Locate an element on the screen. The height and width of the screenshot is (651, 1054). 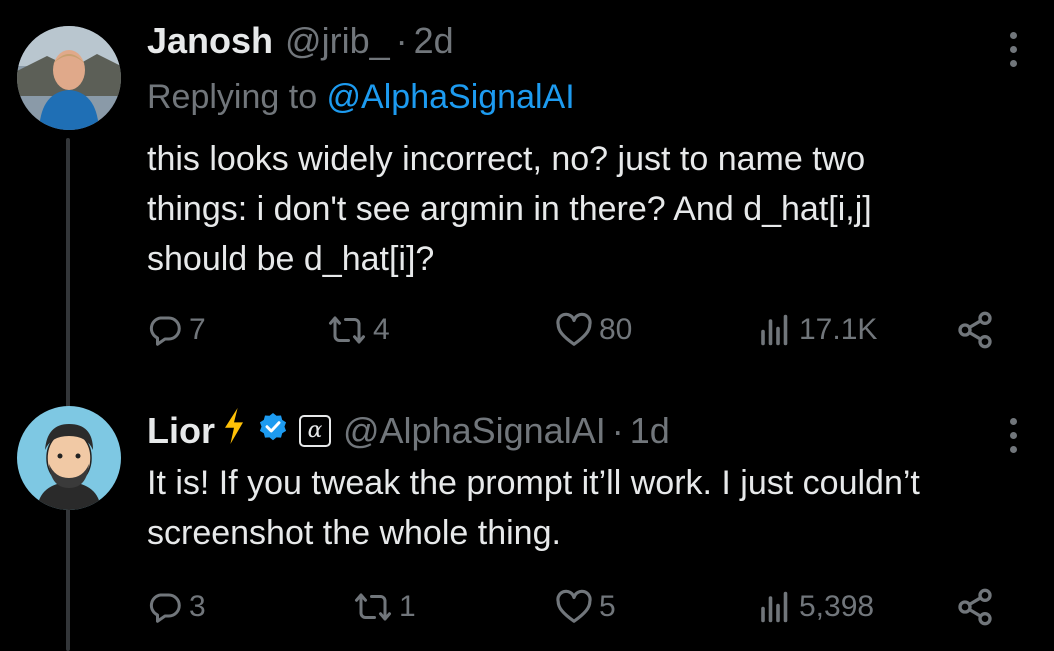
author-name: Lior is located at coordinates (181, 431).